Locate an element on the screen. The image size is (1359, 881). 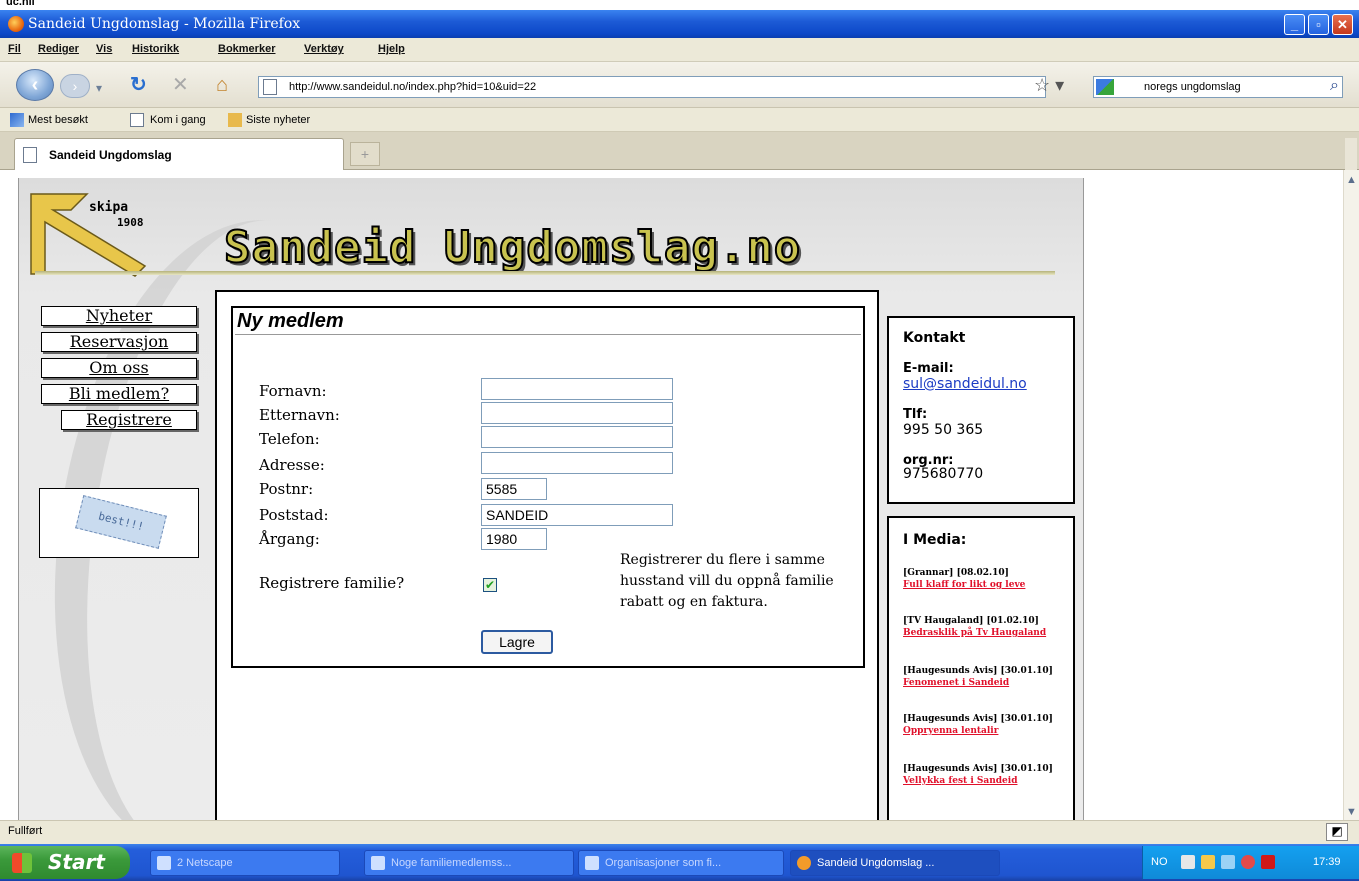
menu-view: Vis is located at coordinates (104, 49).